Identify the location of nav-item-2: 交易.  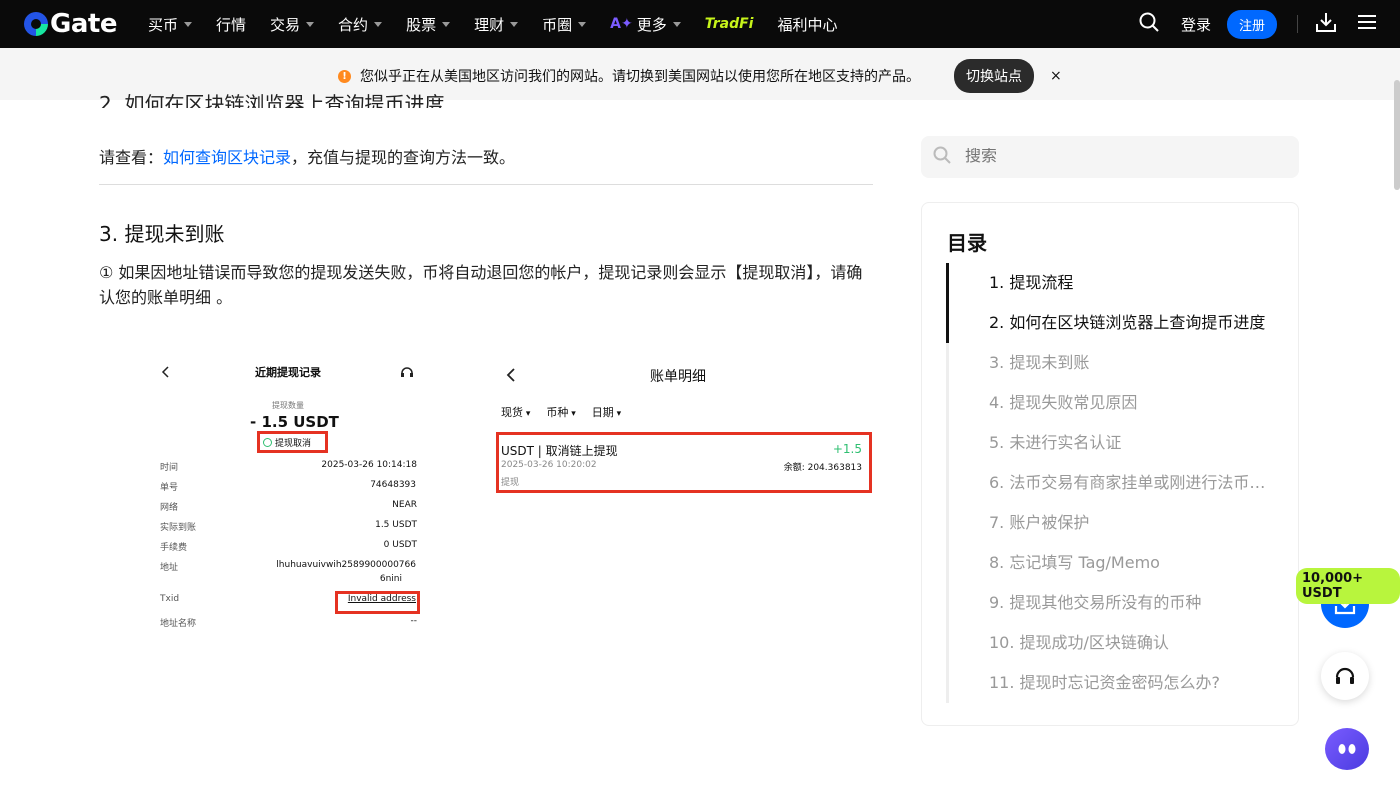
(292, 24).